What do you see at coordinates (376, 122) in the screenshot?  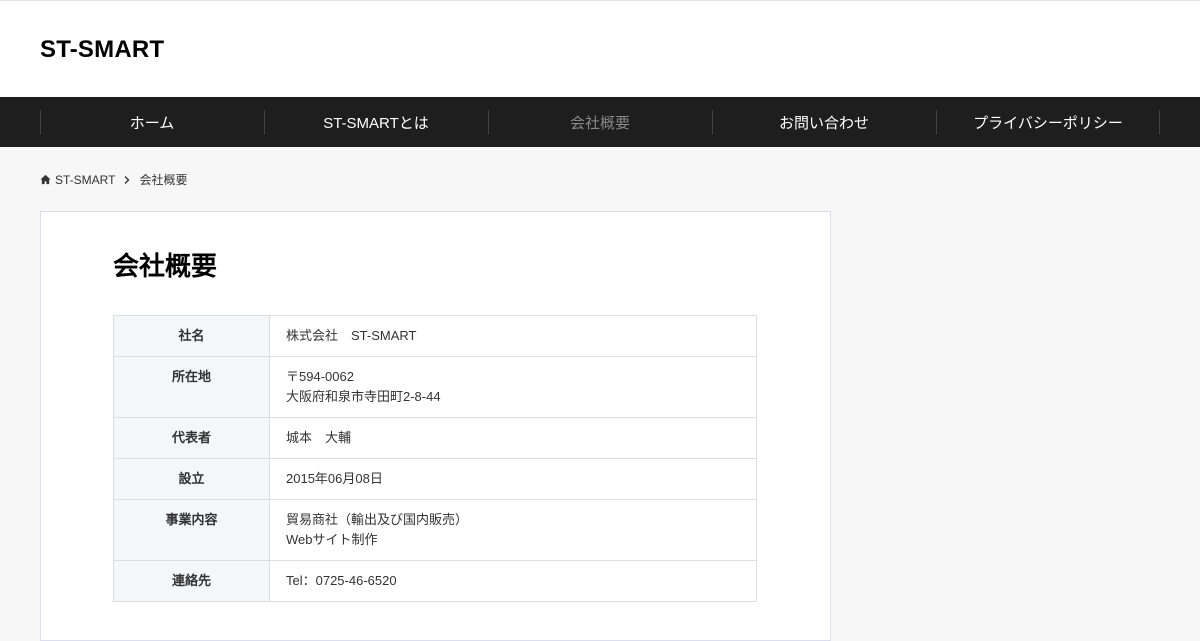 I see `nav-item-about: ST-SMARTとは` at bounding box center [376, 122].